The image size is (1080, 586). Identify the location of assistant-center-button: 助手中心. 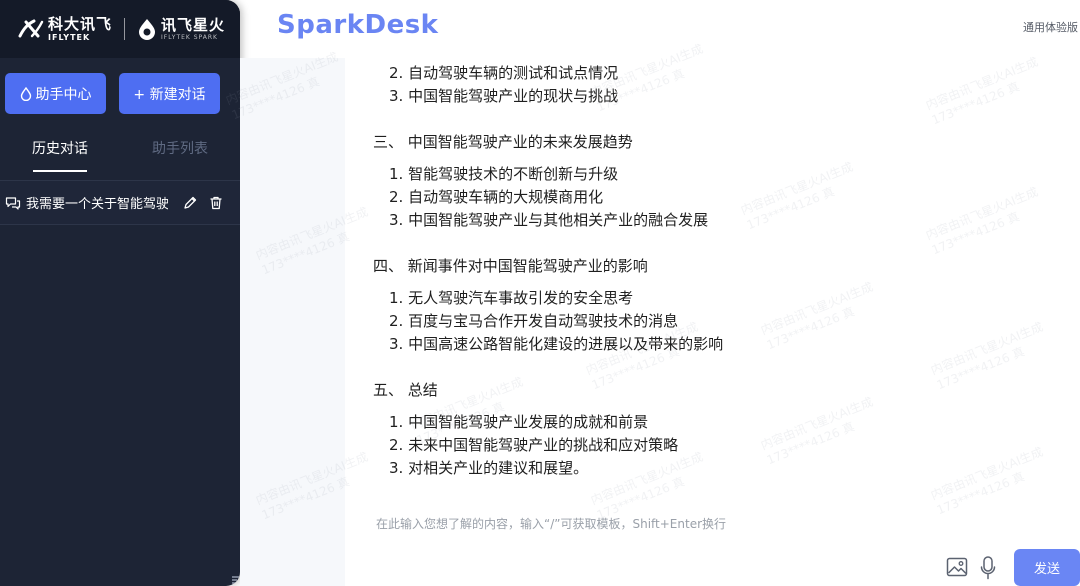
(55, 93).